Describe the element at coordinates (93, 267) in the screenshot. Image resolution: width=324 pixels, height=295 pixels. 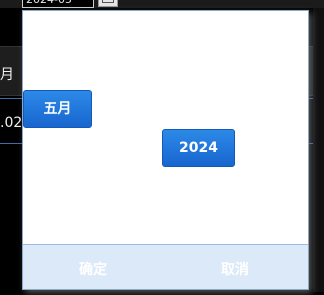
I see `confirm-button: 确定` at that location.